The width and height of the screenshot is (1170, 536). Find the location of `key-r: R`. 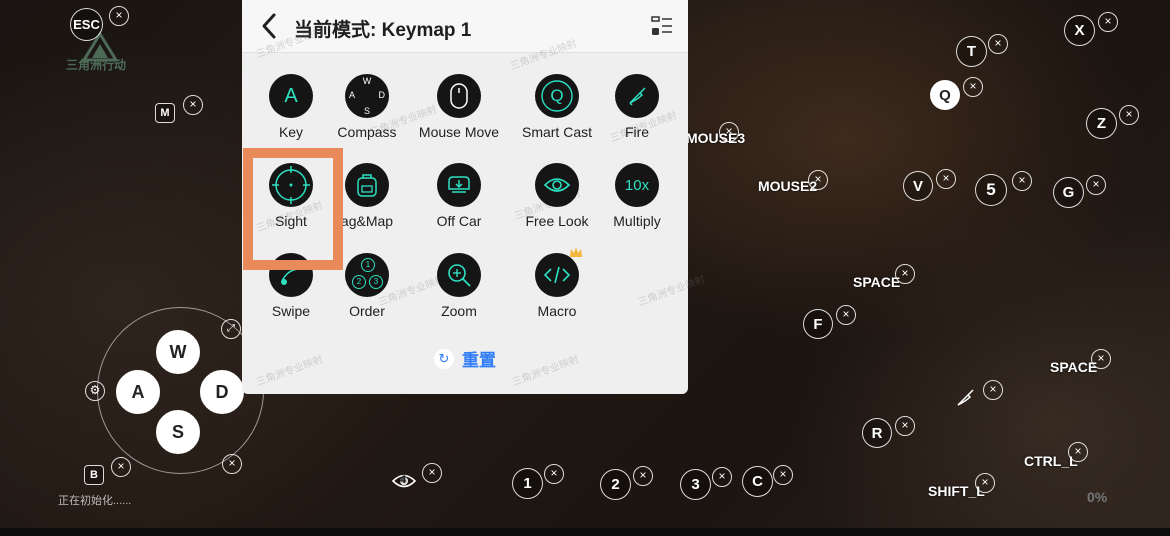

key-r: R is located at coordinates (877, 433).